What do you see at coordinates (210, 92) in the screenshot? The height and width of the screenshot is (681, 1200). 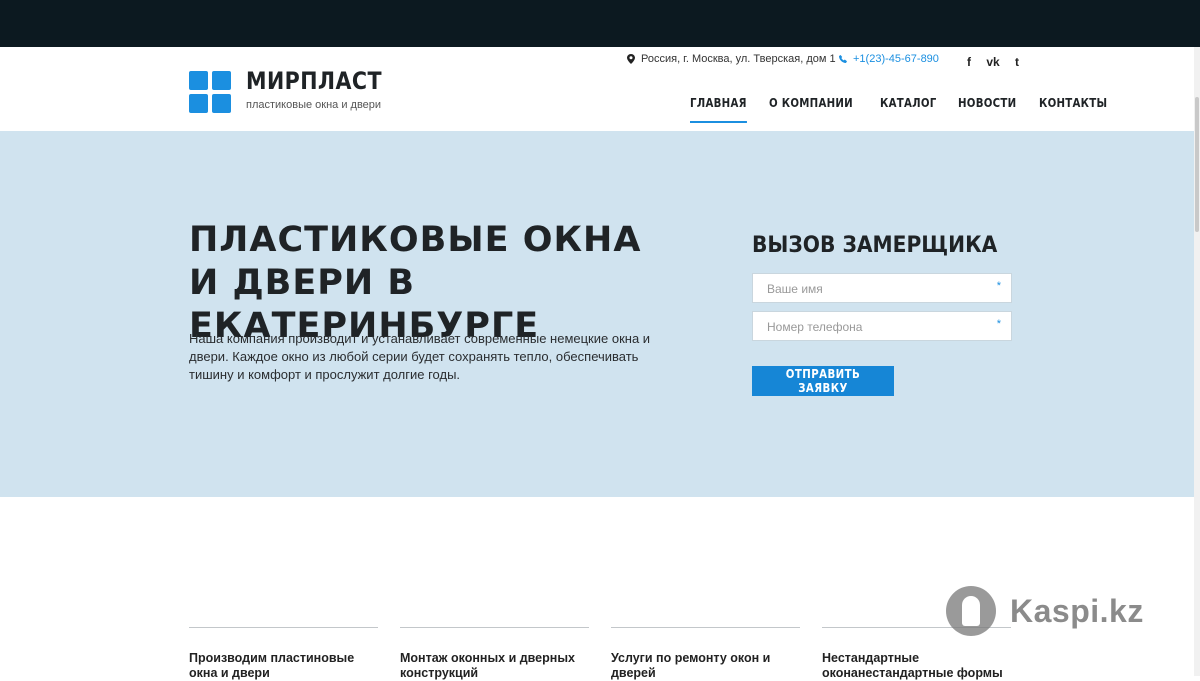 I see `logo-icon` at bounding box center [210, 92].